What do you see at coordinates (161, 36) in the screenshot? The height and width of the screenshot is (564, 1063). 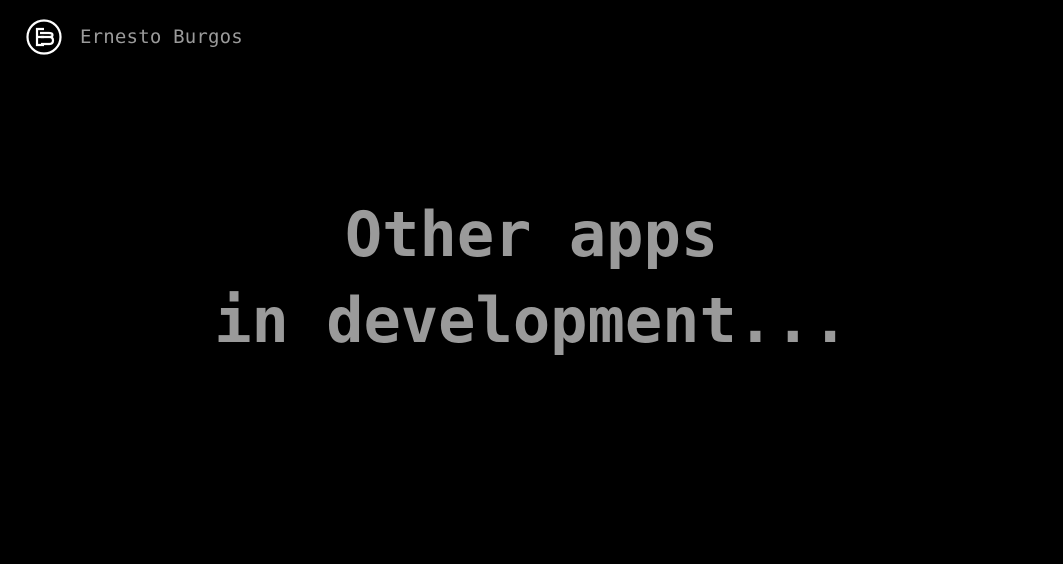 I see `author-name: Ernesto Burgos` at bounding box center [161, 36].